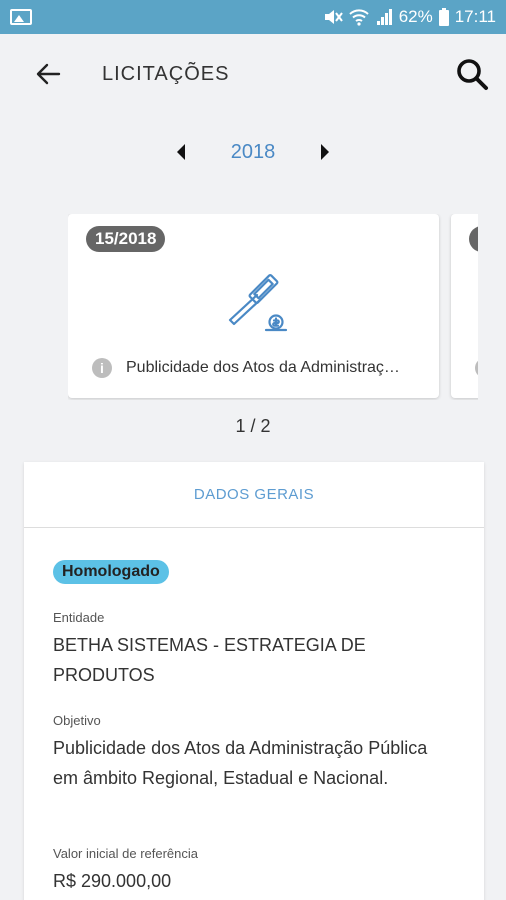  I want to click on back-arrow-icon, so click(48, 74).